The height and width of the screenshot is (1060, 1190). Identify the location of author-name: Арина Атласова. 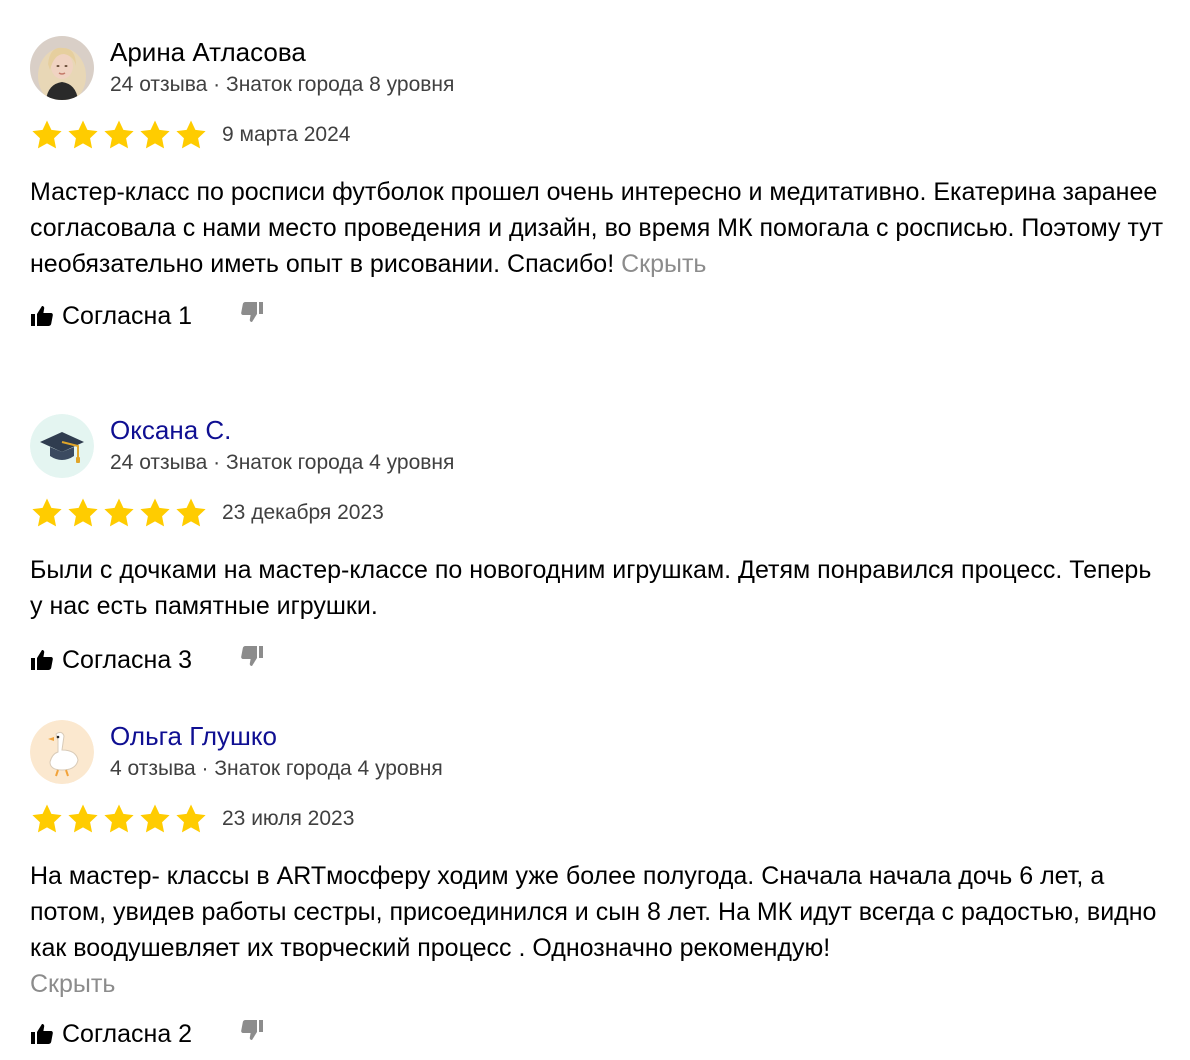
(208, 52).